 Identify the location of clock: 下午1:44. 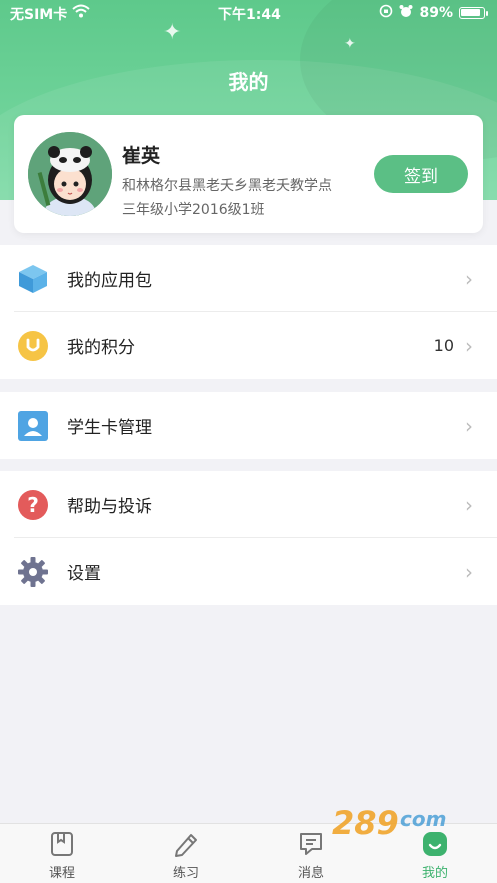
(249, 15).